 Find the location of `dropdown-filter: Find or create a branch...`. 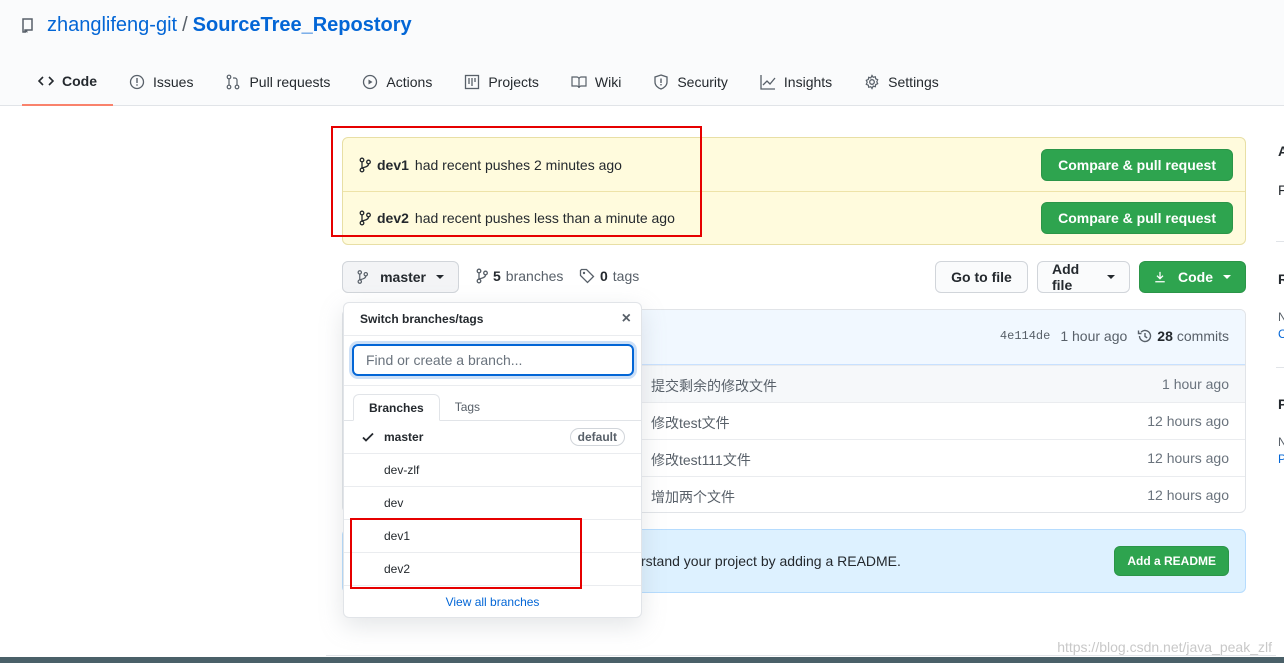

dropdown-filter: Find or create a branch... is located at coordinates (492, 361).